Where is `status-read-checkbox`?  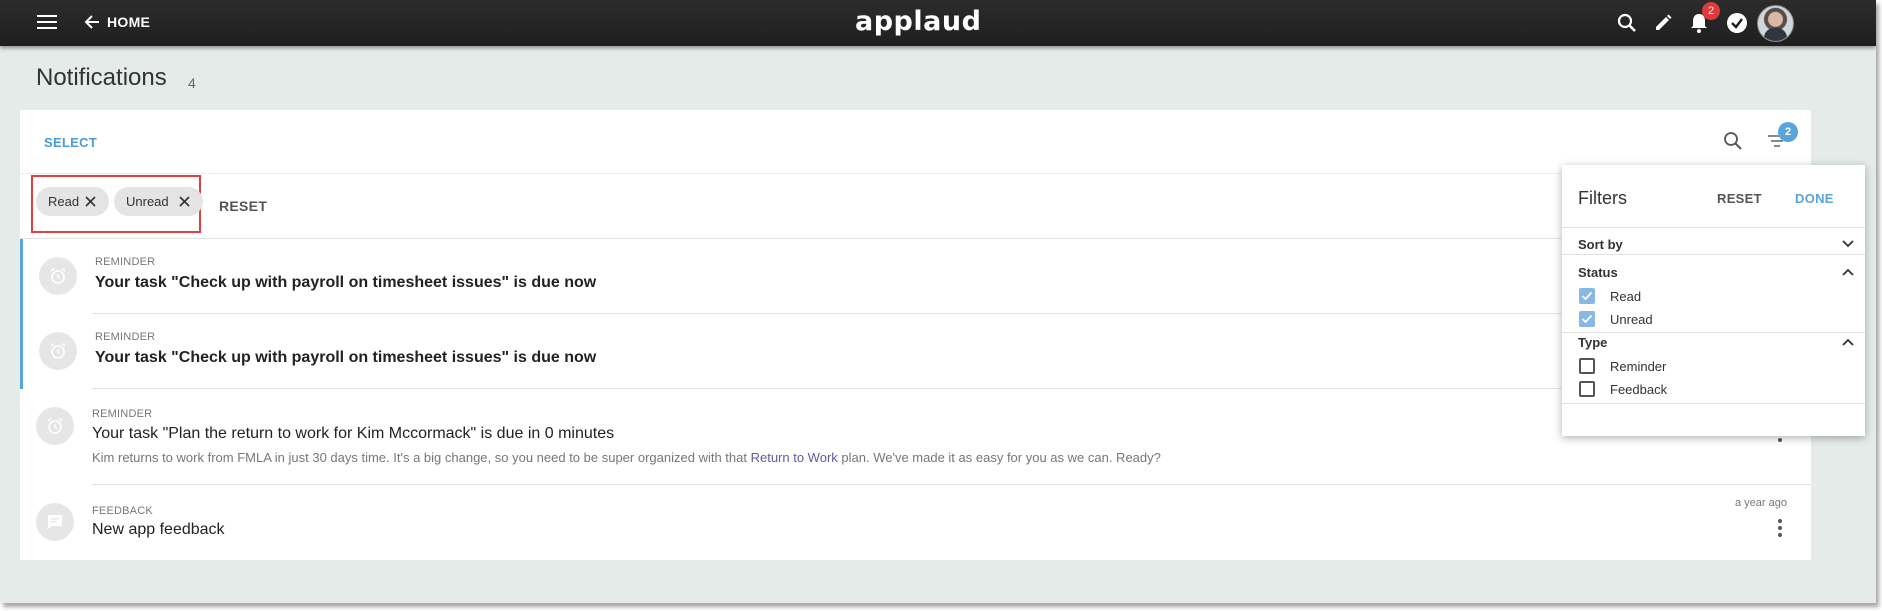 status-read-checkbox is located at coordinates (1587, 296).